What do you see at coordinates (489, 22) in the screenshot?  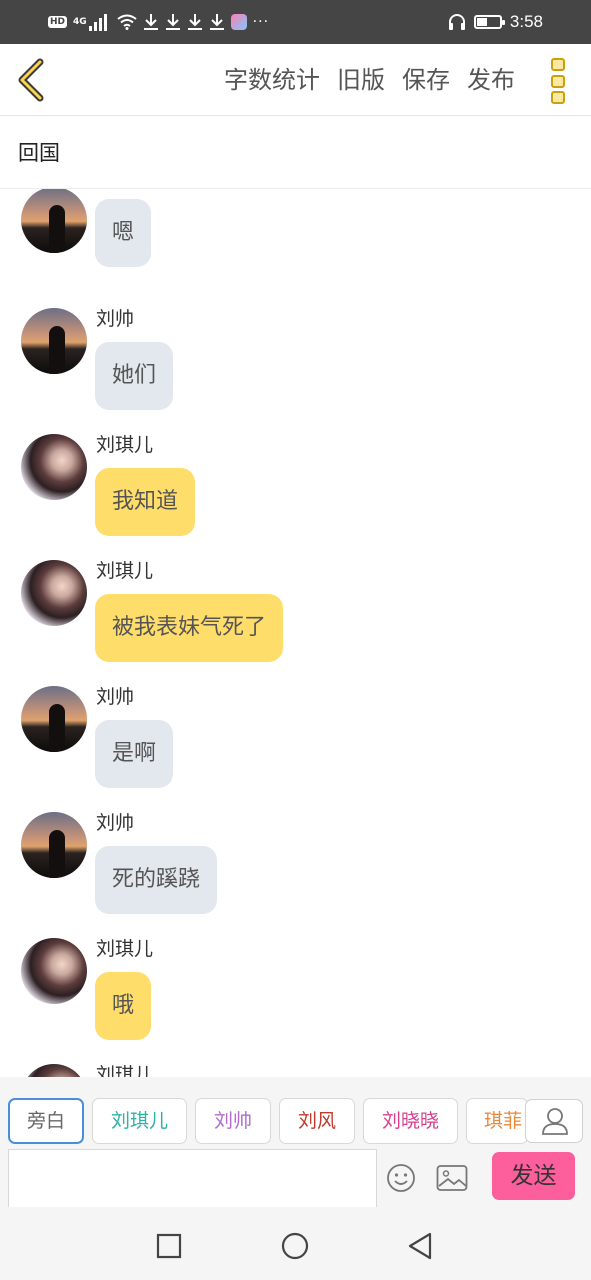 I see `battery-icon` at bounding box center [489, 22].